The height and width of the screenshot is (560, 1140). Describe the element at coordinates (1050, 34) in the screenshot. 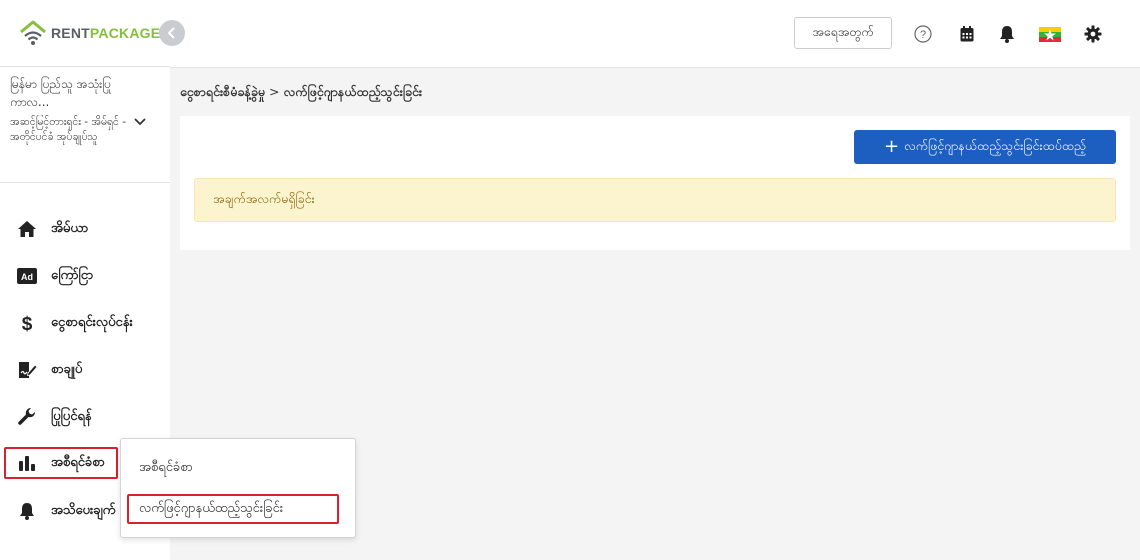

I see `flag-icon` at that location.